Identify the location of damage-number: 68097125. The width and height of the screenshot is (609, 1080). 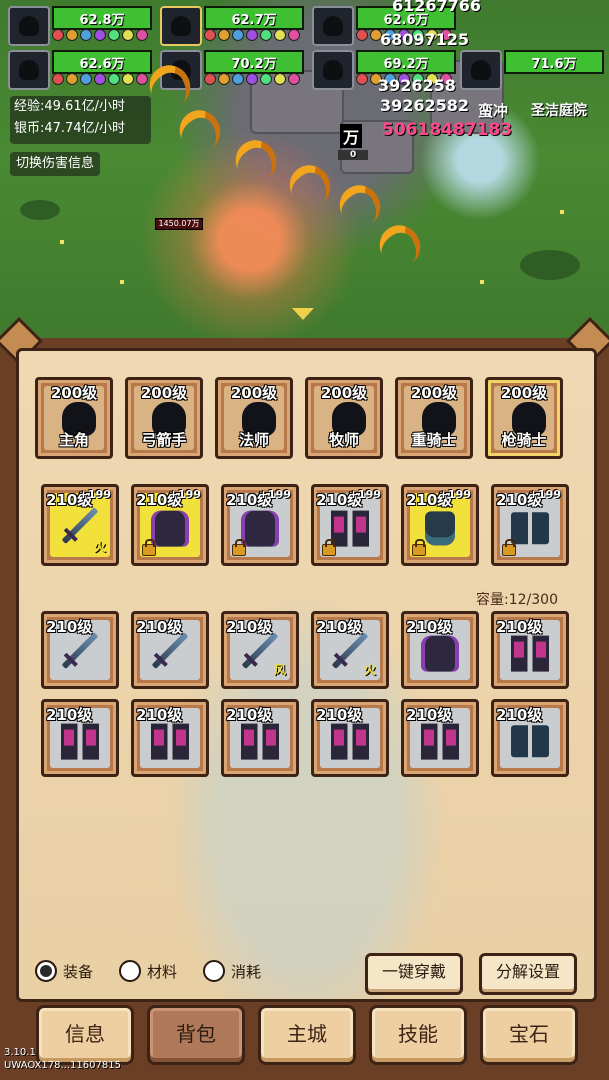
(425, 39).